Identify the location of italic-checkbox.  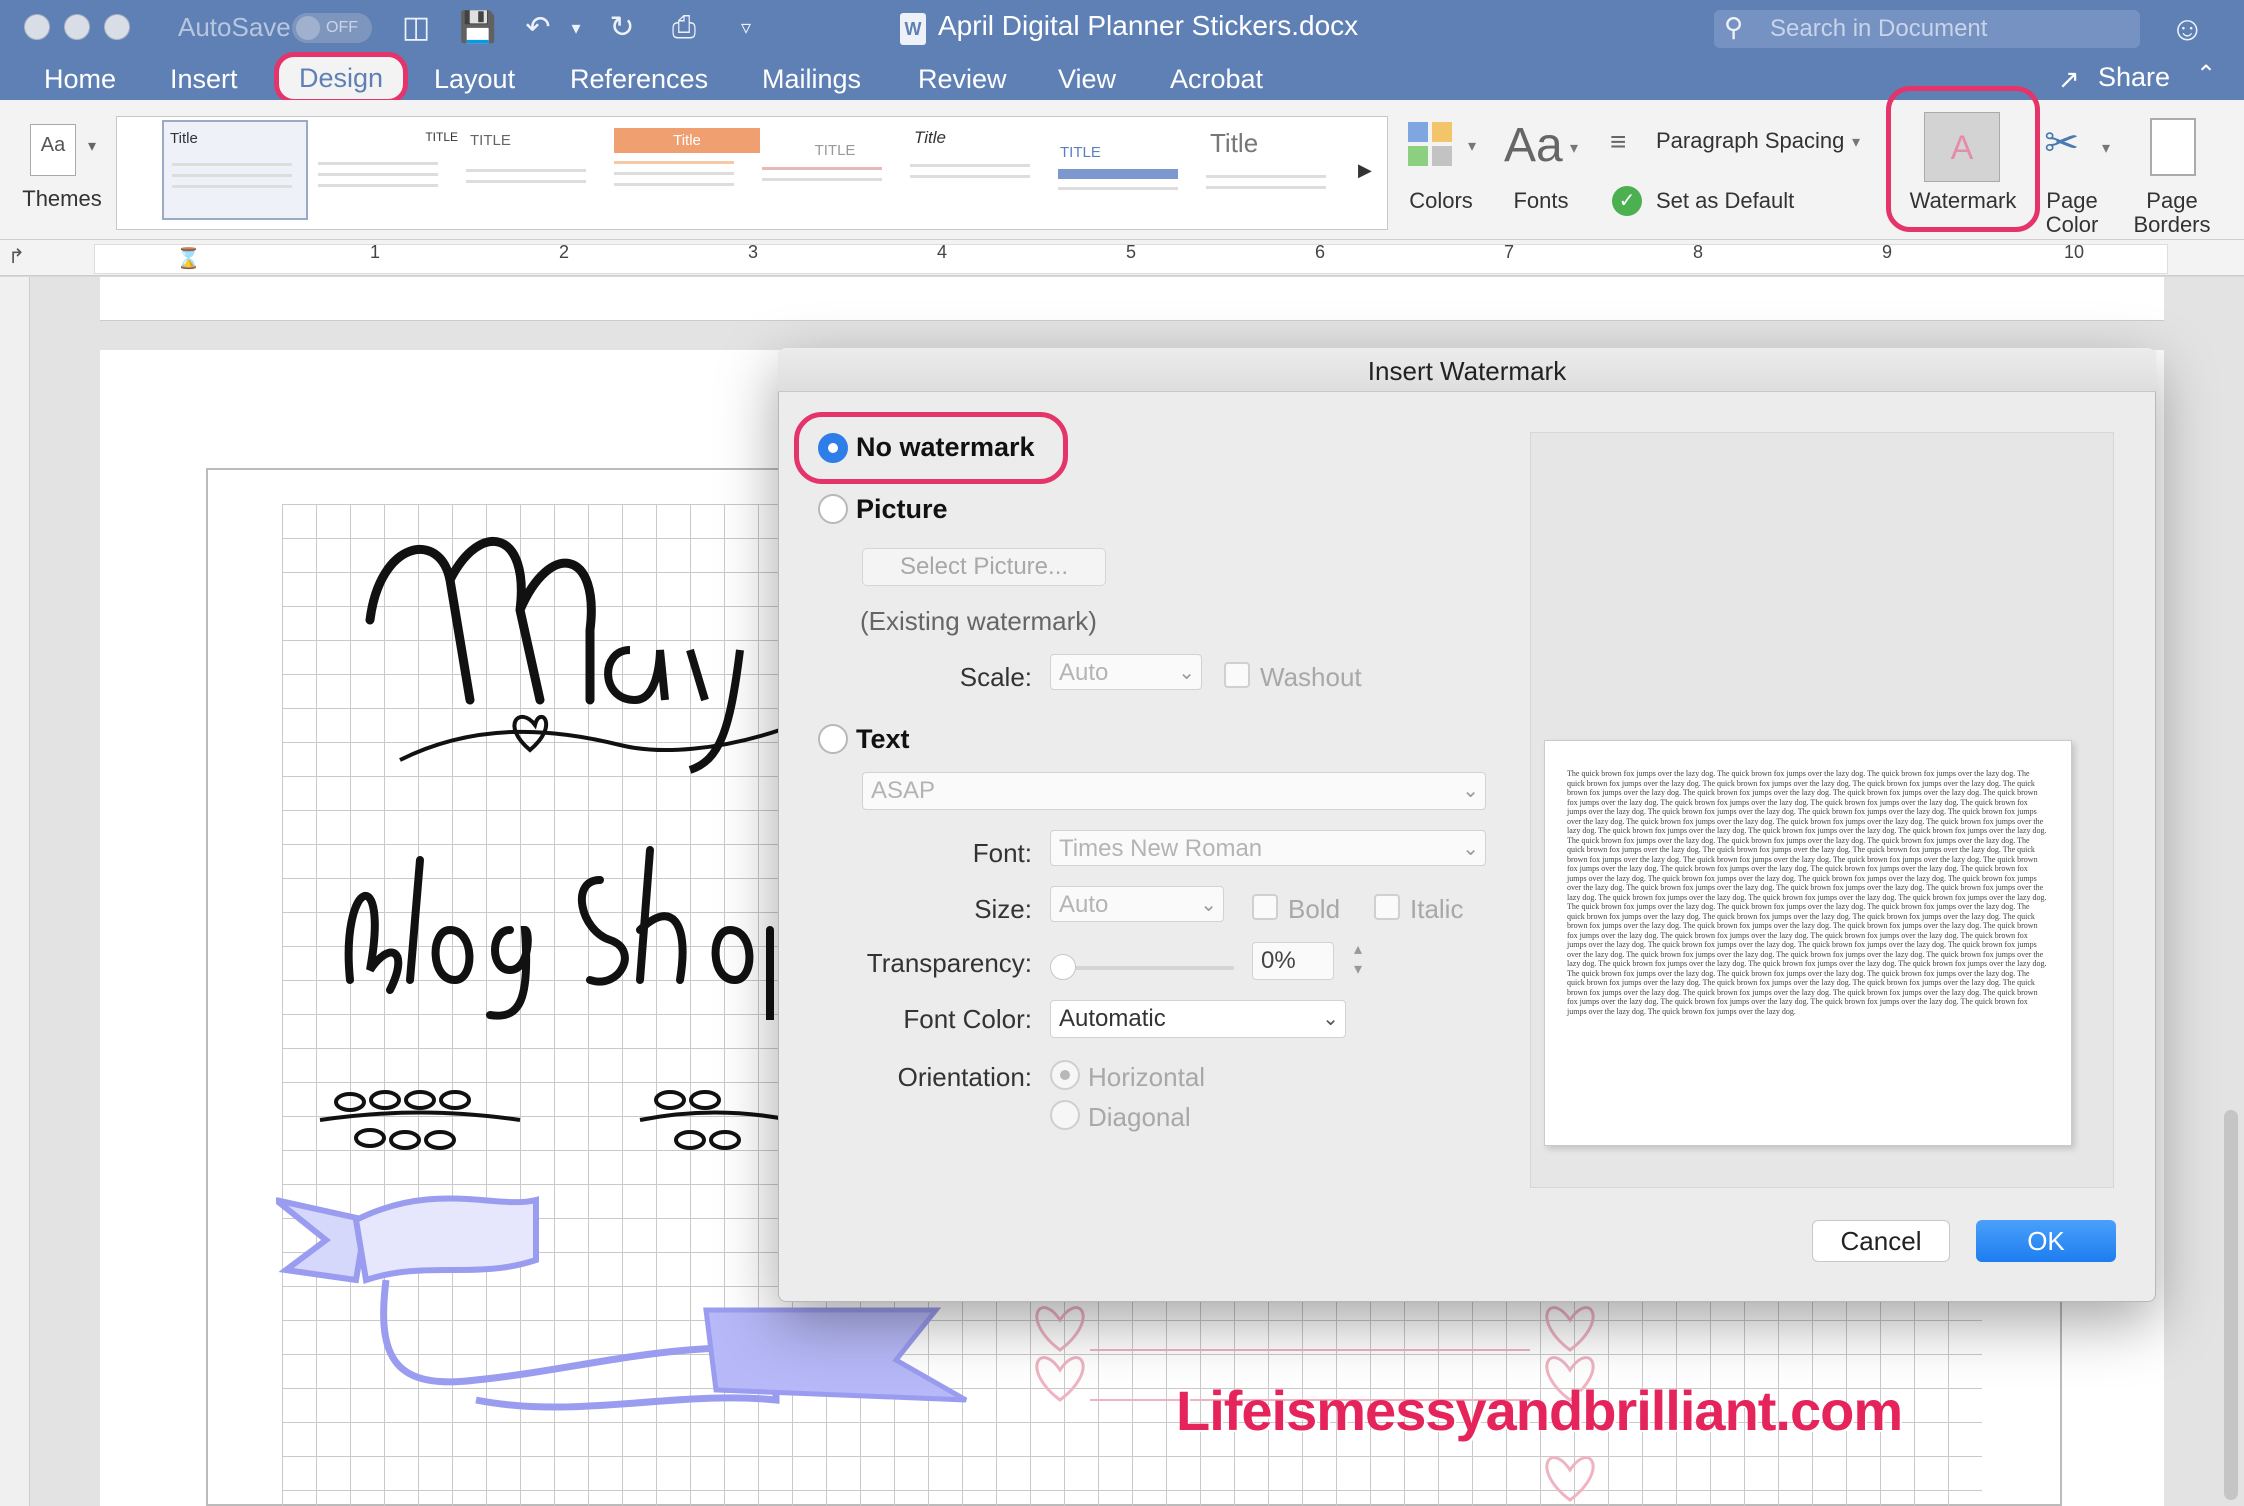
(1387, 907).